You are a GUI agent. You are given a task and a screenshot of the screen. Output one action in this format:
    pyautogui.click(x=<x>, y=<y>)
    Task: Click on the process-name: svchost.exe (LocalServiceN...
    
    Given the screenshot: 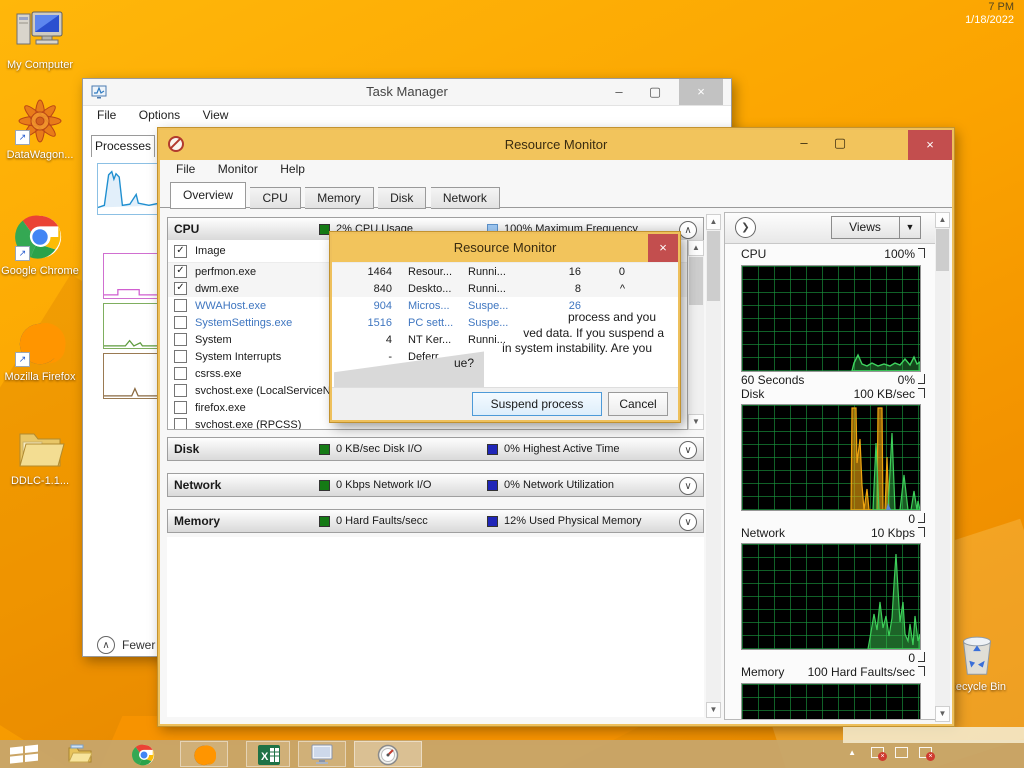 What is the action you would take?
    pyautogui.click(x=267, y=390)
    